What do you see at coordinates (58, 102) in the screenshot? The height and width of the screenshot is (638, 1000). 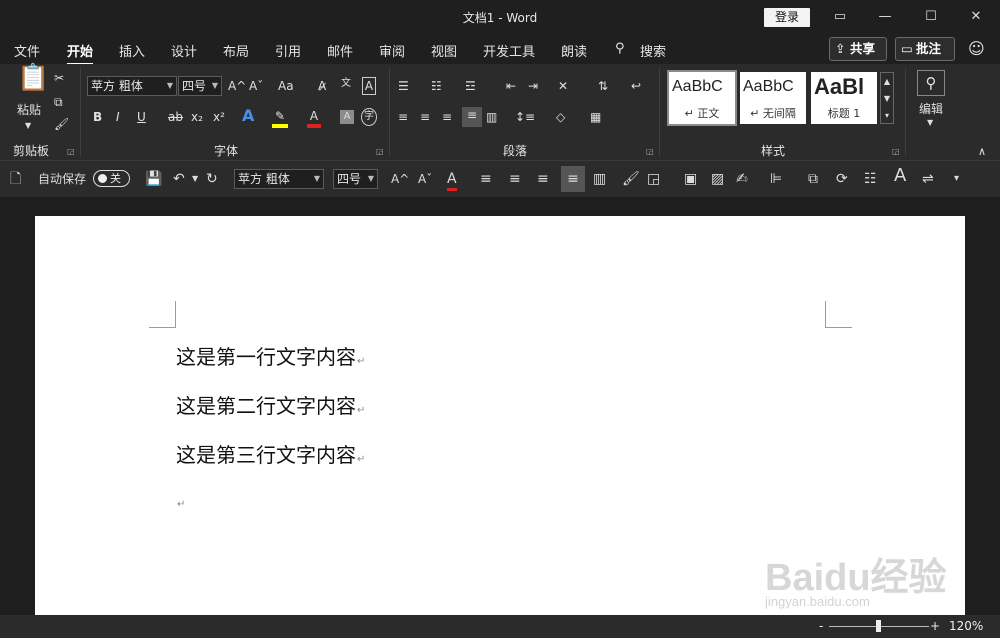 I see `copy-icon: ⧉` at bounding box center [58, 102].